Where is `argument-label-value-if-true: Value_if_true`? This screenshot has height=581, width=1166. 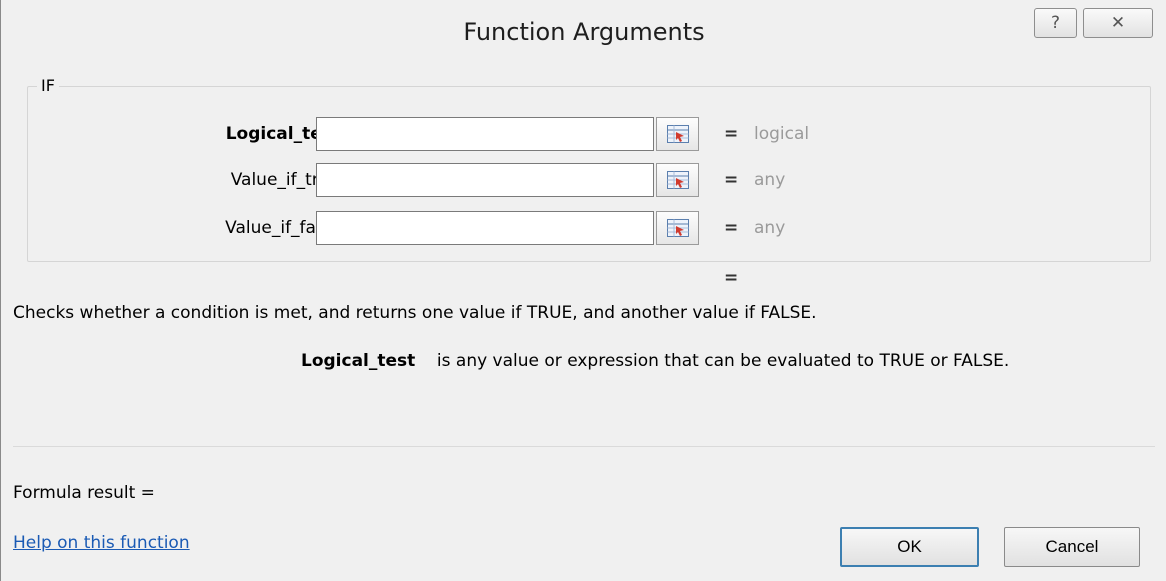
argument-label-value-if-true: Value_if_true is located at coordinates (285, 180).